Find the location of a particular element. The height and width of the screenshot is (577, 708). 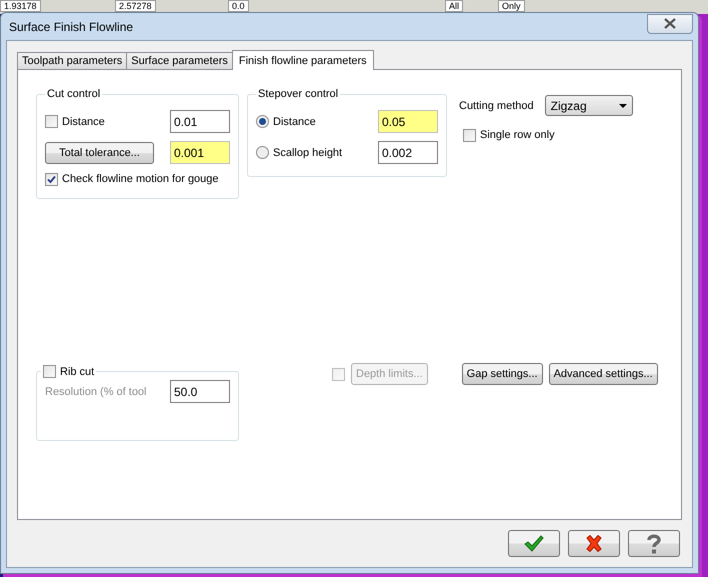

tab: Finish flowline parameters is located at coordinates (303, 60).